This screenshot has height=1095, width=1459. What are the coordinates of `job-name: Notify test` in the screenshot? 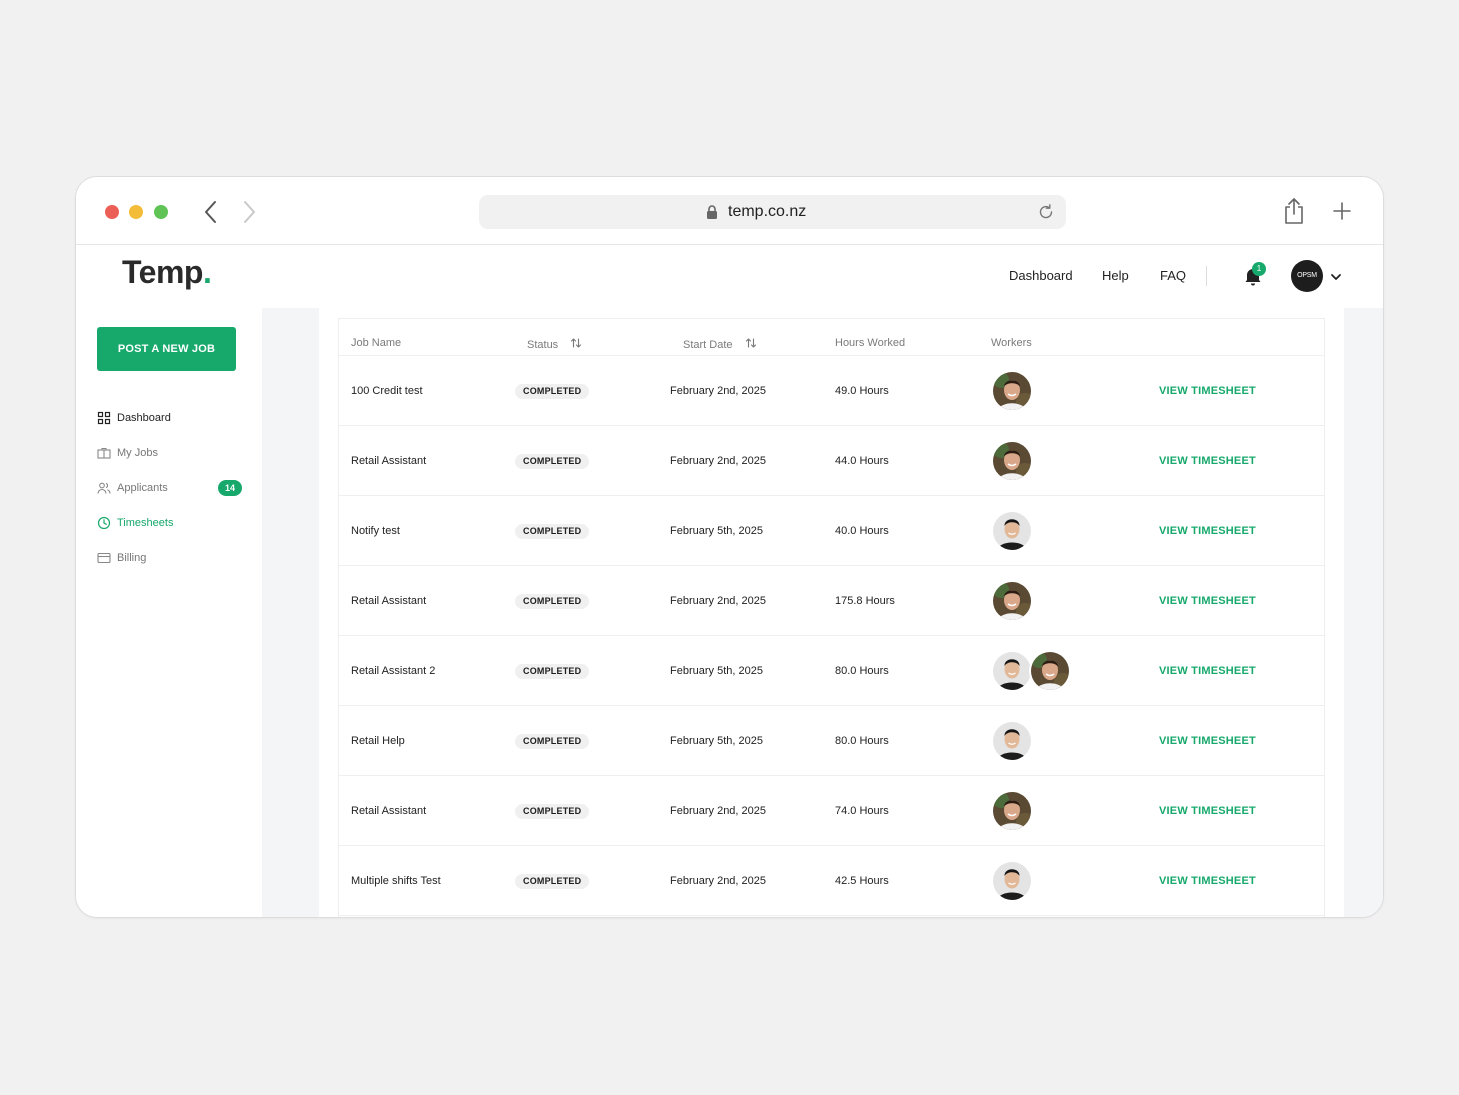 It's located at (375, 531).